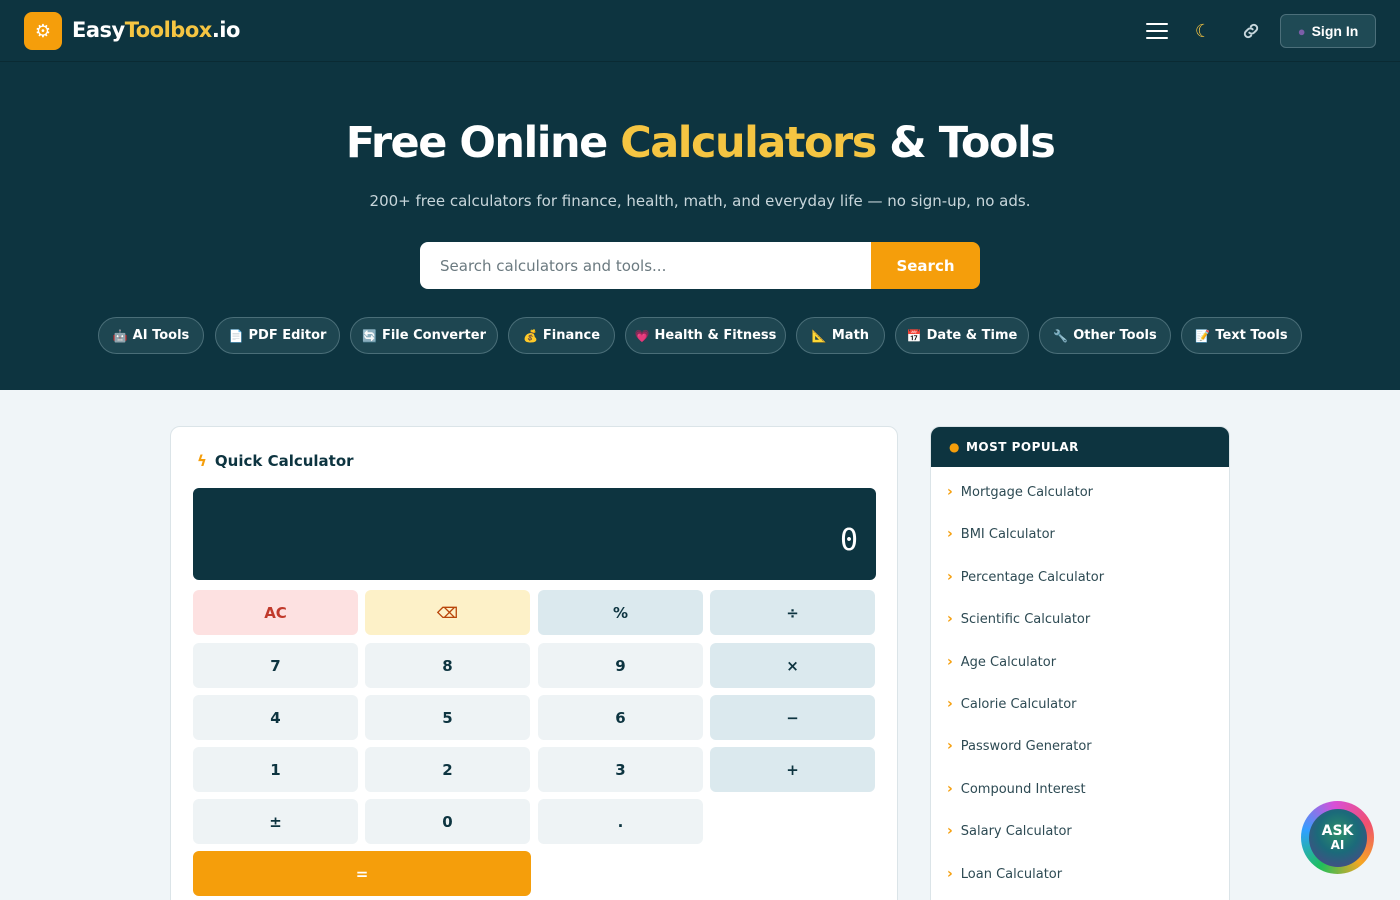 This screenshot has width=1400, height=900. Describe the element at coordinates (1023, 789) in the screenshot. I see `popular-link-label: Compound Interest` at that location.